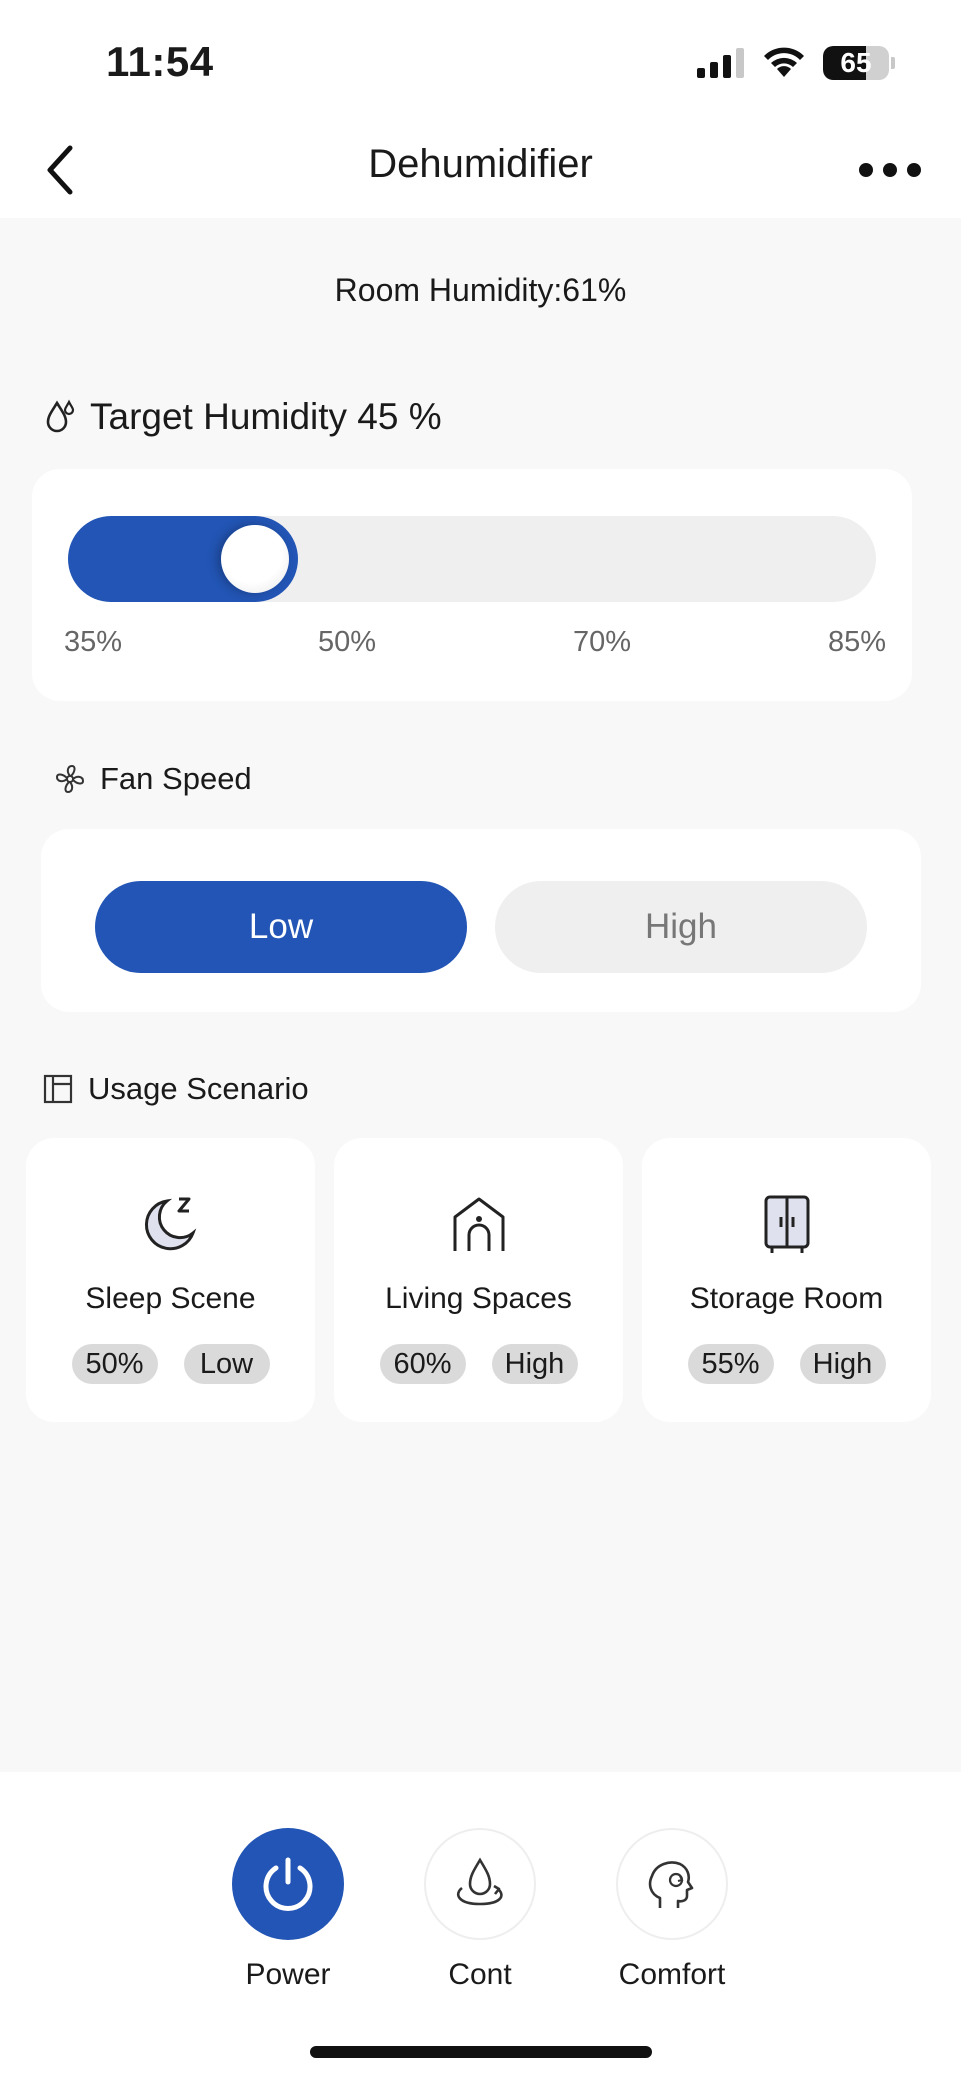 Image resolution: width=961 pixels, height=2080 pixels. Describe the element at coordinates (480, 290) in the screenshot. I see `room-humidity: Room Humidity:61%` at that location.